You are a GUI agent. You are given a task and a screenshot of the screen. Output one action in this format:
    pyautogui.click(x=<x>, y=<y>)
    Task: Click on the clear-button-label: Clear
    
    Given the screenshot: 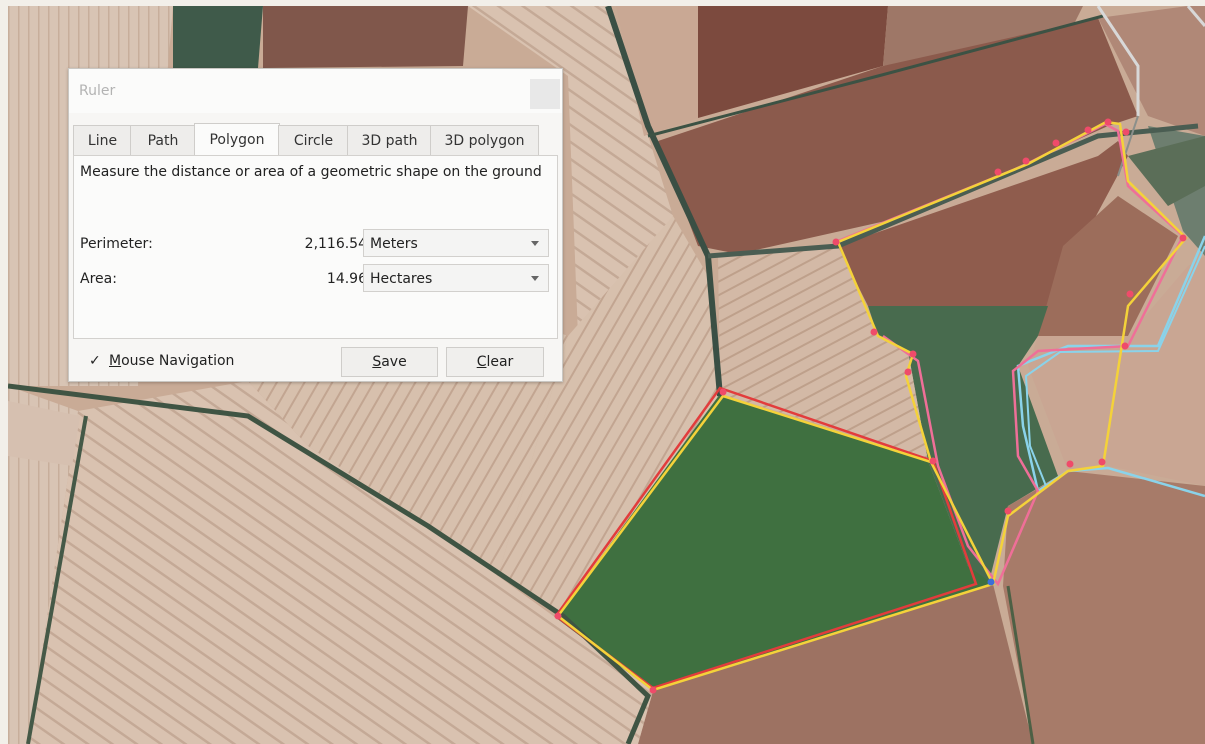 What is the action you would take?
    pyautogui.click(x=495, y=362)
    